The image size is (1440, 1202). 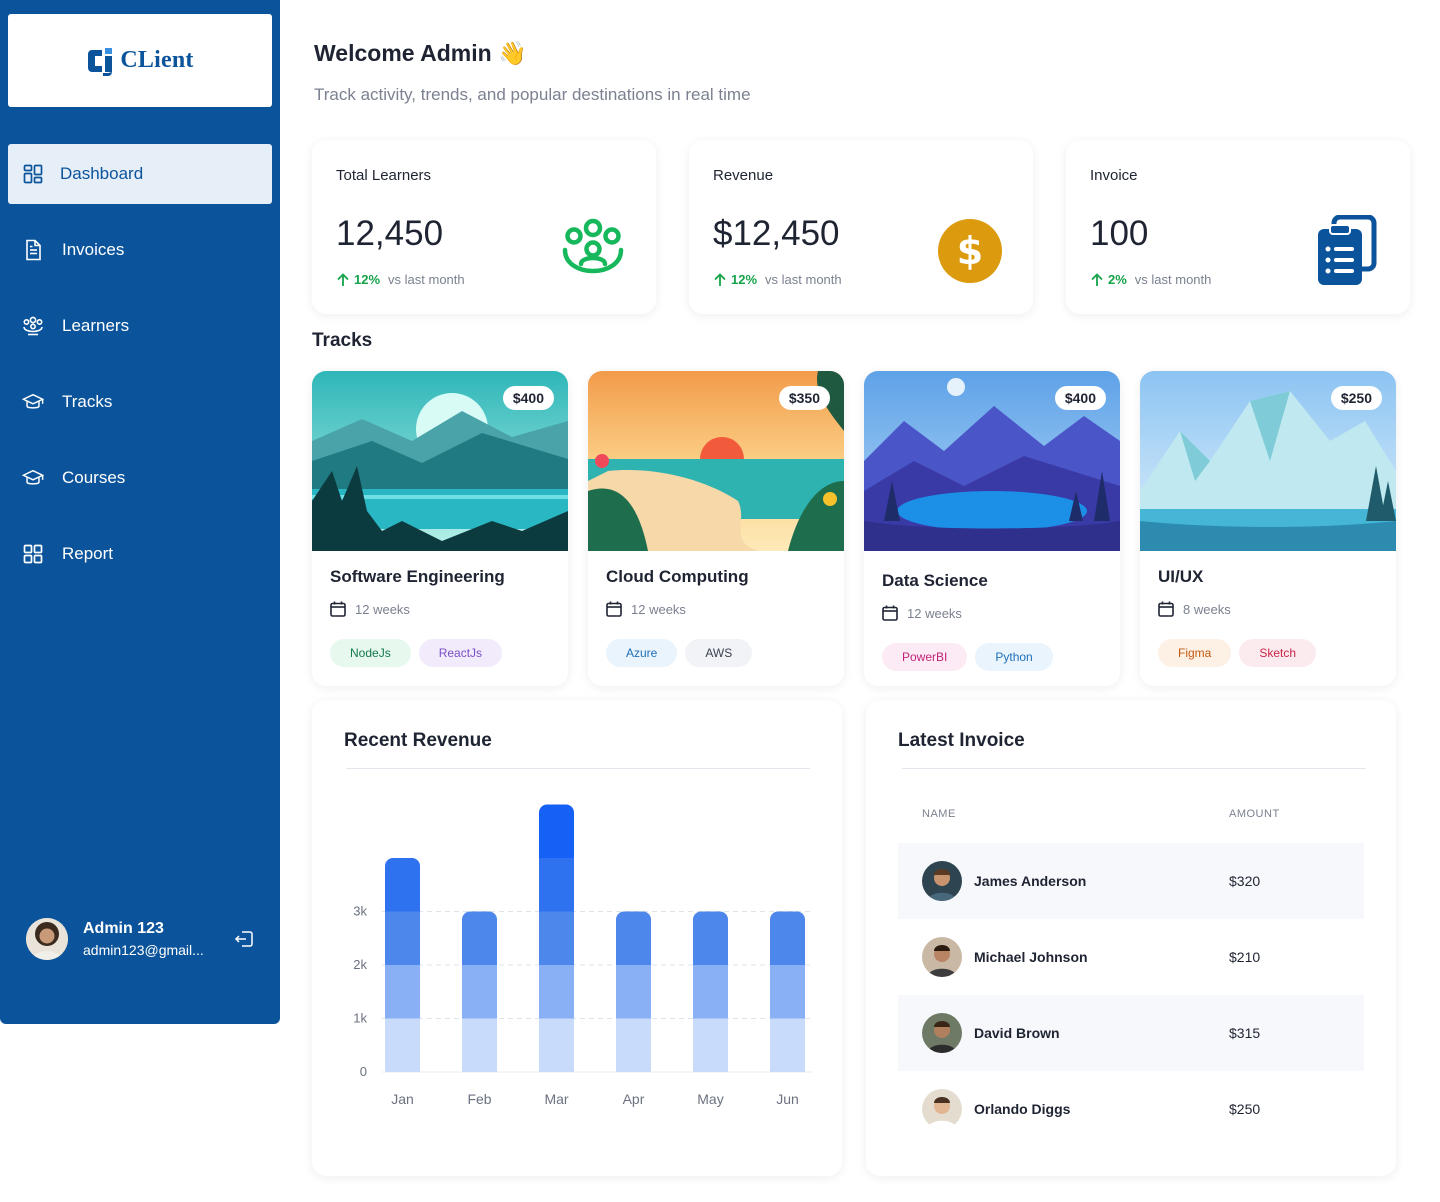 I want to click on tag: Sketch, so click(x=1278, y=653).